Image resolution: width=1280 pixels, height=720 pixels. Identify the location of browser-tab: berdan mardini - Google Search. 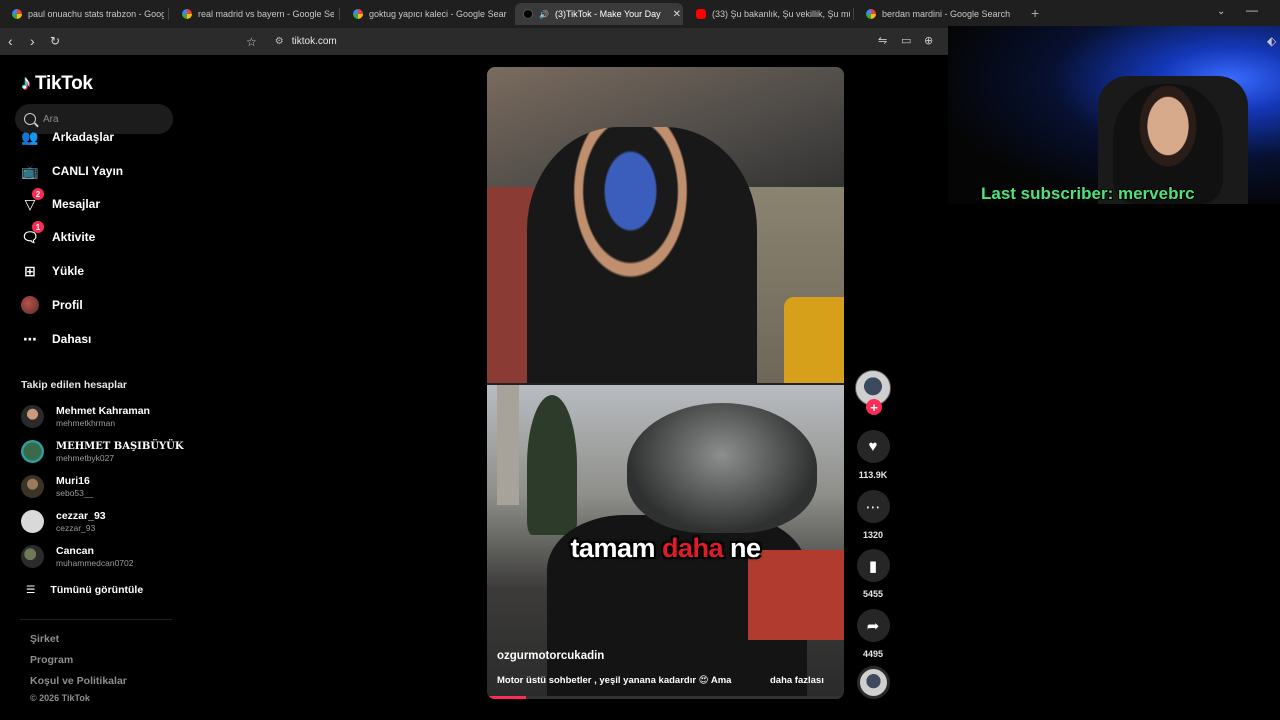
(940, 14).